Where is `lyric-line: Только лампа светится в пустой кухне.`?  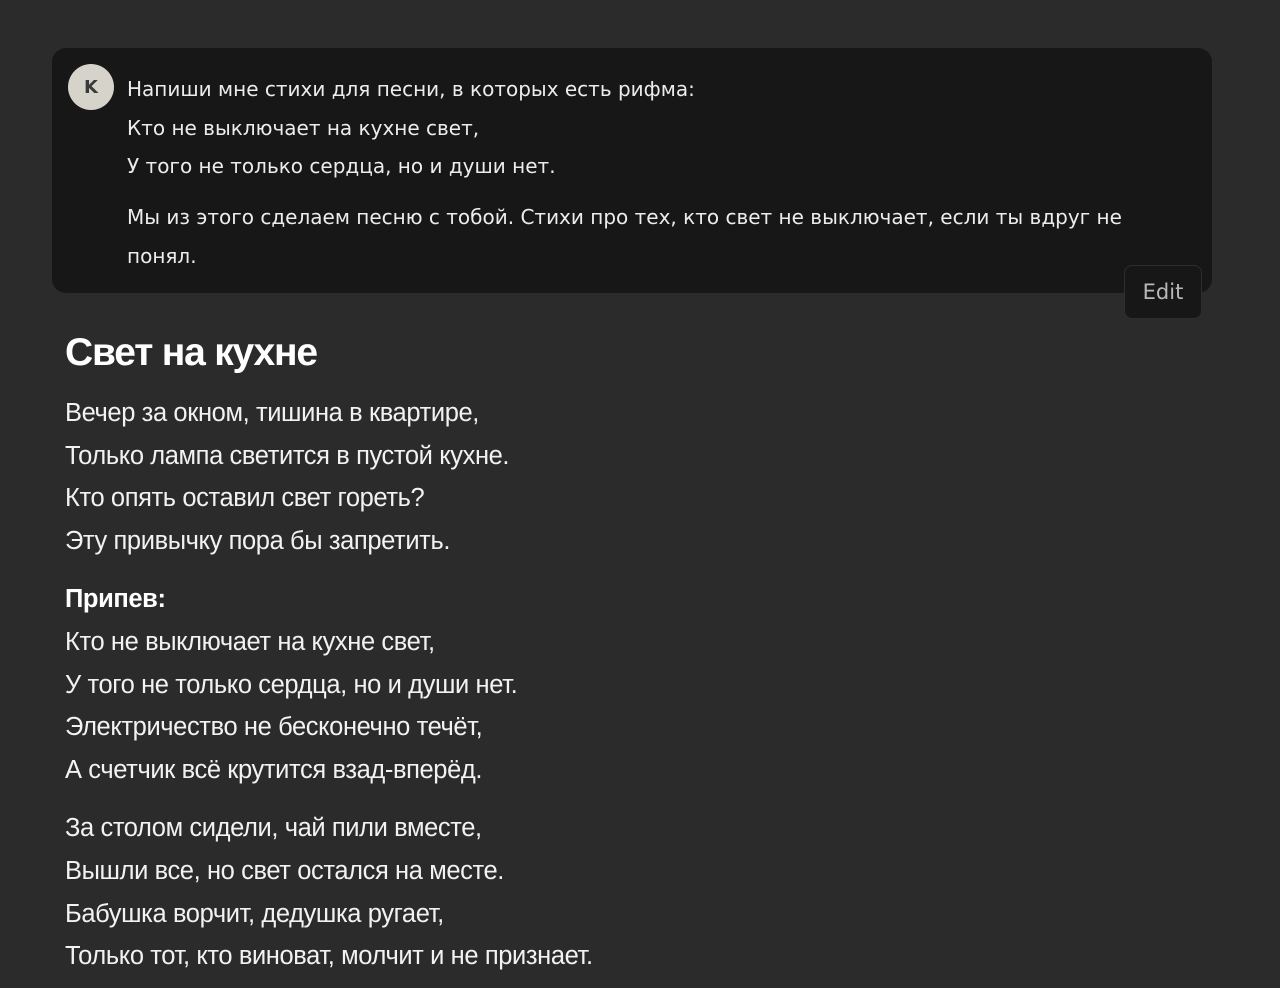 lyric-line: Только лампа светится в пустой кухне. is located at coordinates (287, 455).